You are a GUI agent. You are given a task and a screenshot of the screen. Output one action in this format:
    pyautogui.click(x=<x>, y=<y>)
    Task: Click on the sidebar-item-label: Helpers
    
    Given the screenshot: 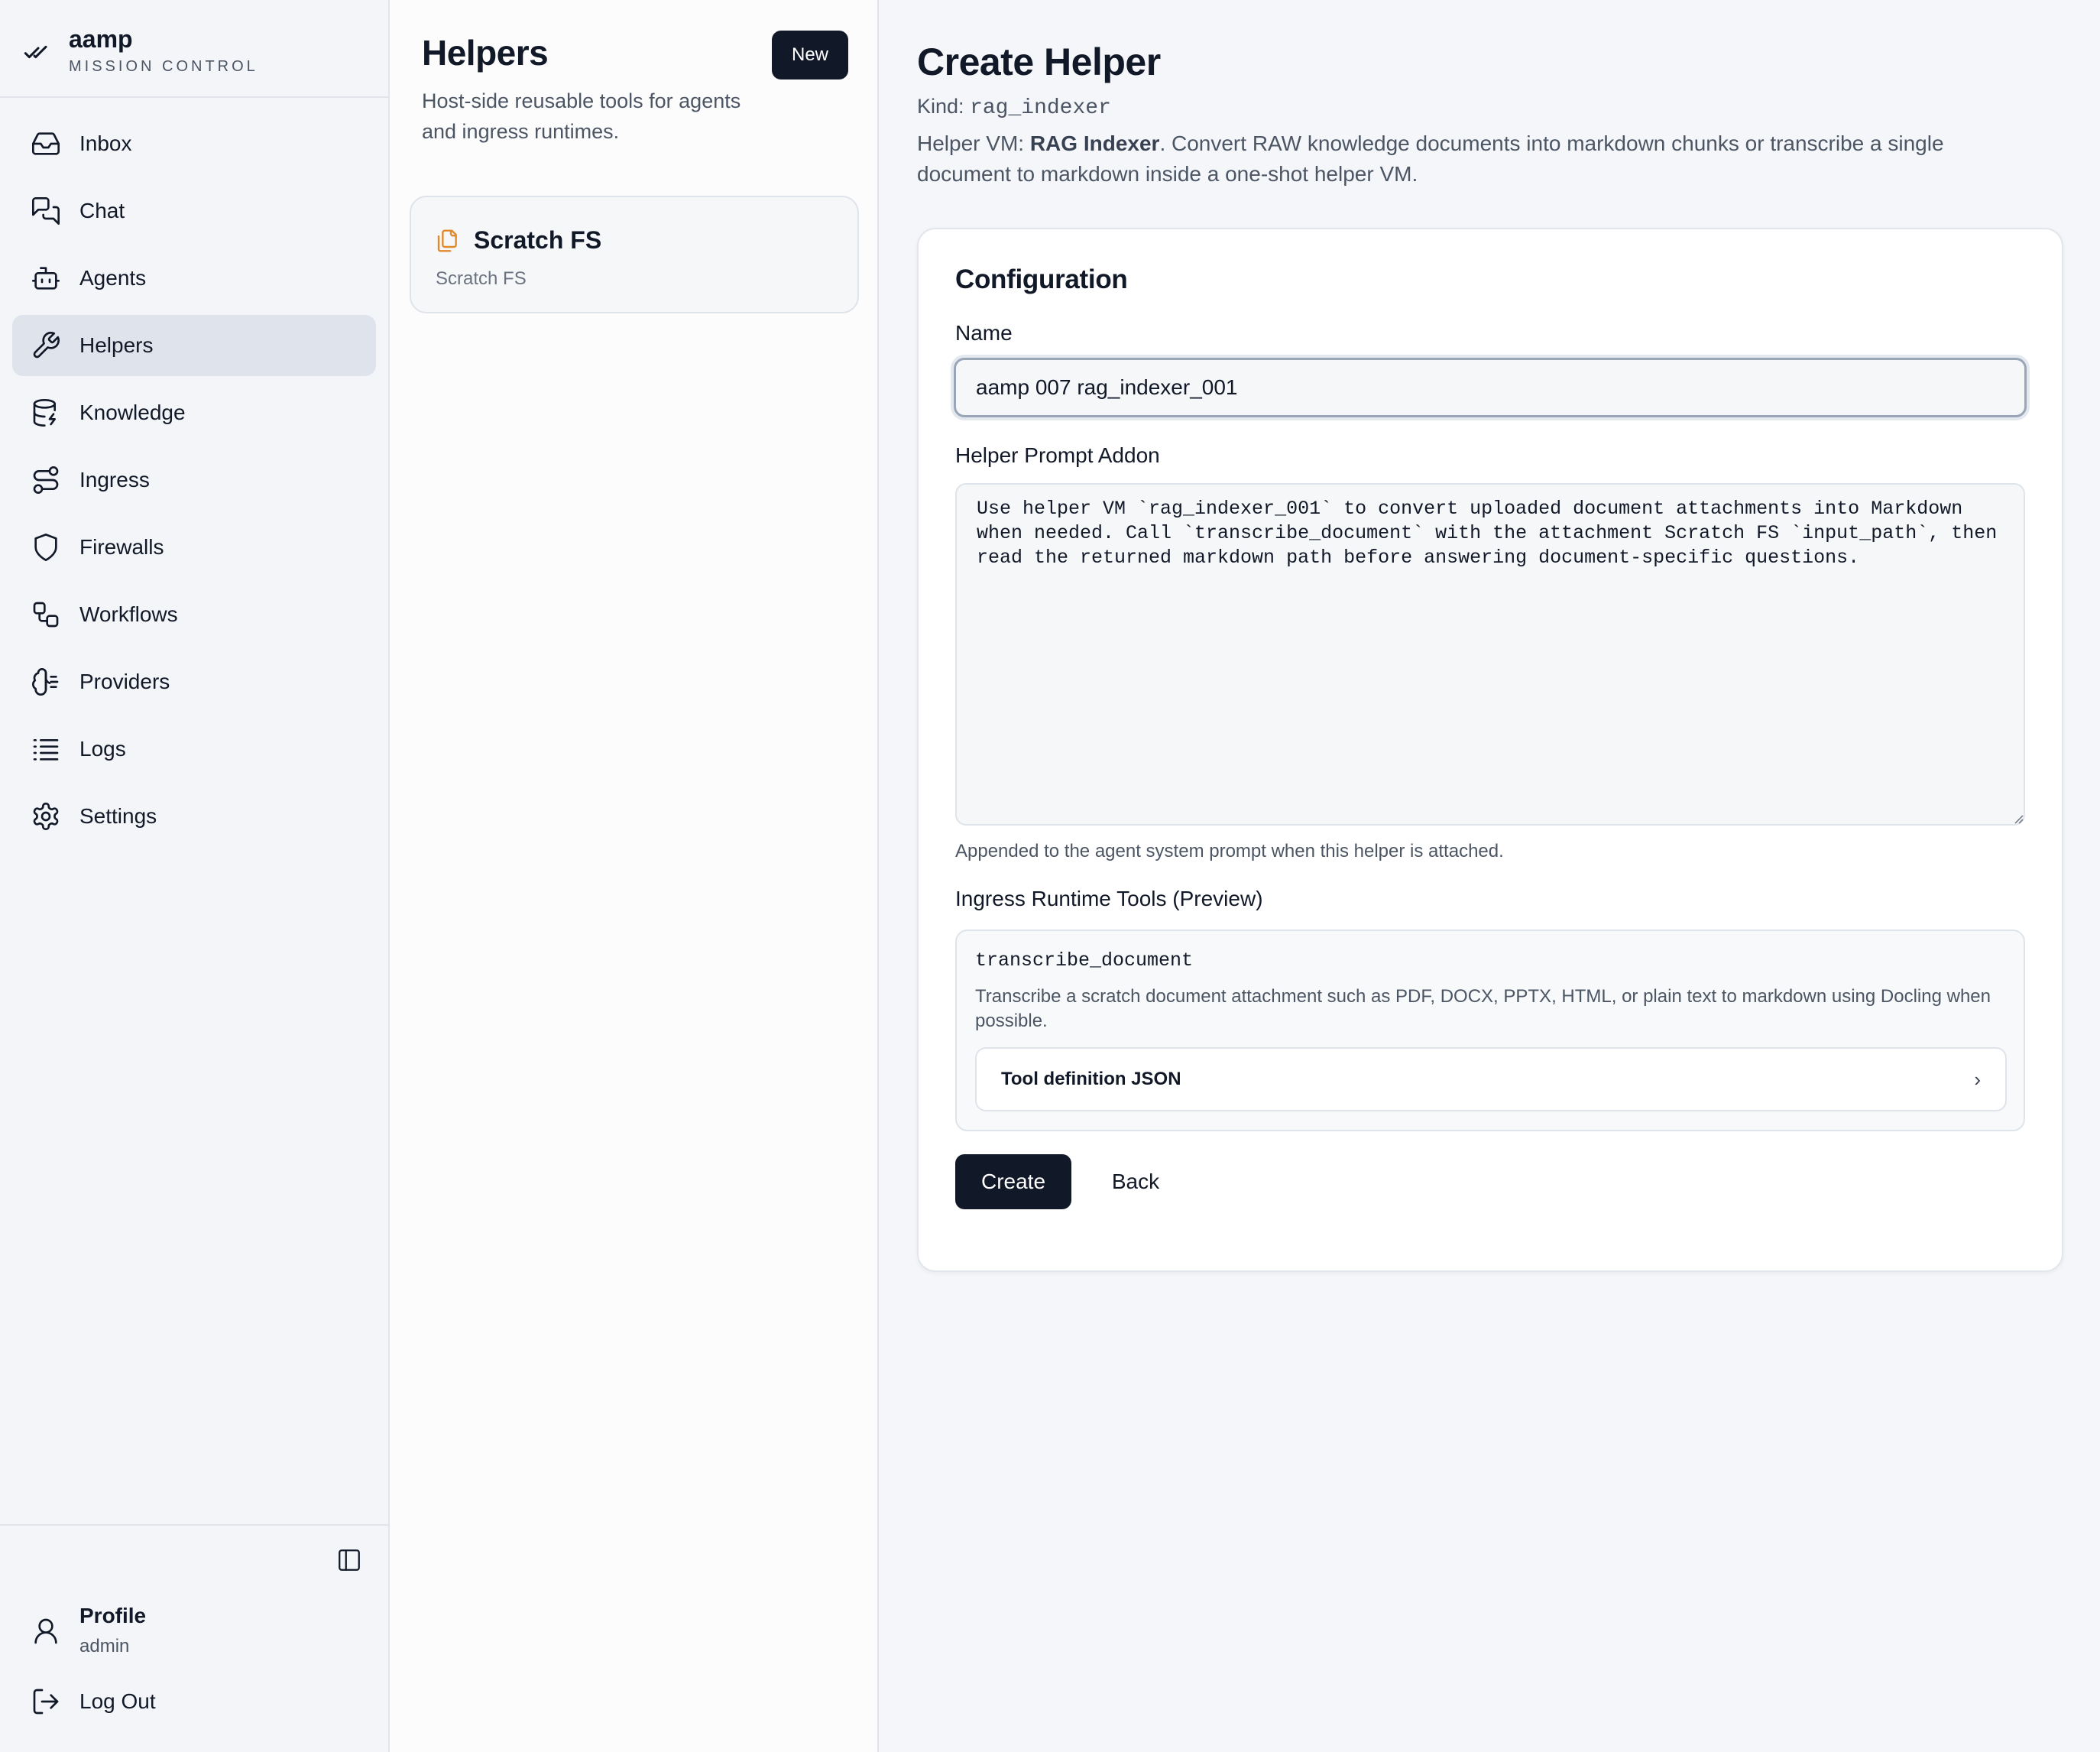 What is the action you would take?
    pyautogui.click(x=116, y=345)
    